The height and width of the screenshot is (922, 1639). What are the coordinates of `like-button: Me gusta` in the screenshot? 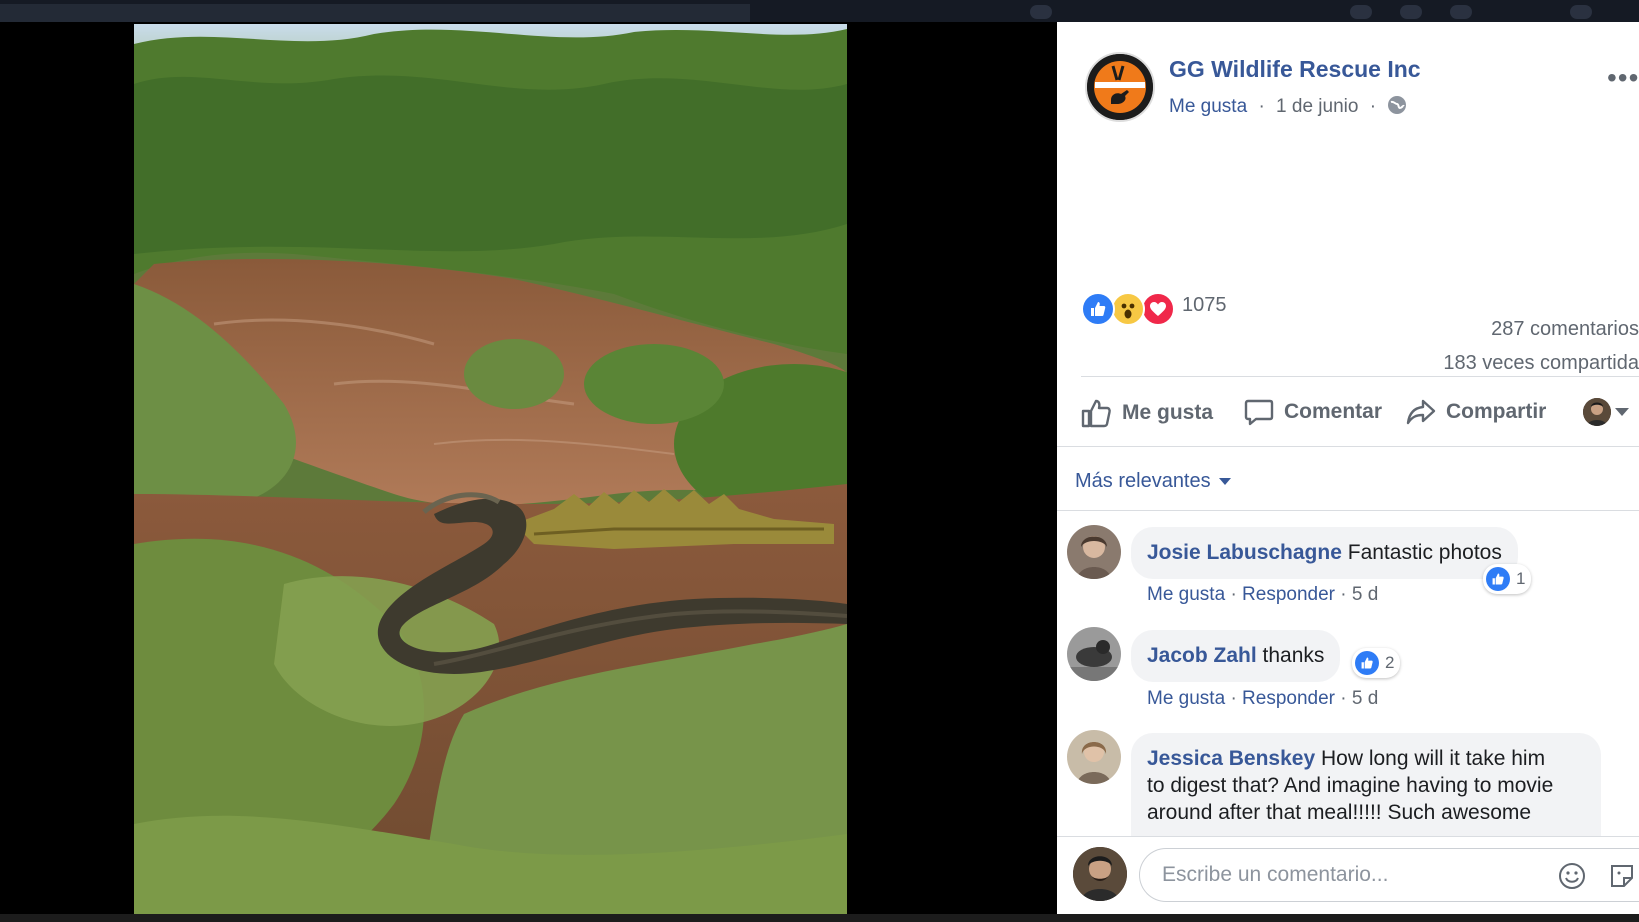 It's located at (1146, 413).